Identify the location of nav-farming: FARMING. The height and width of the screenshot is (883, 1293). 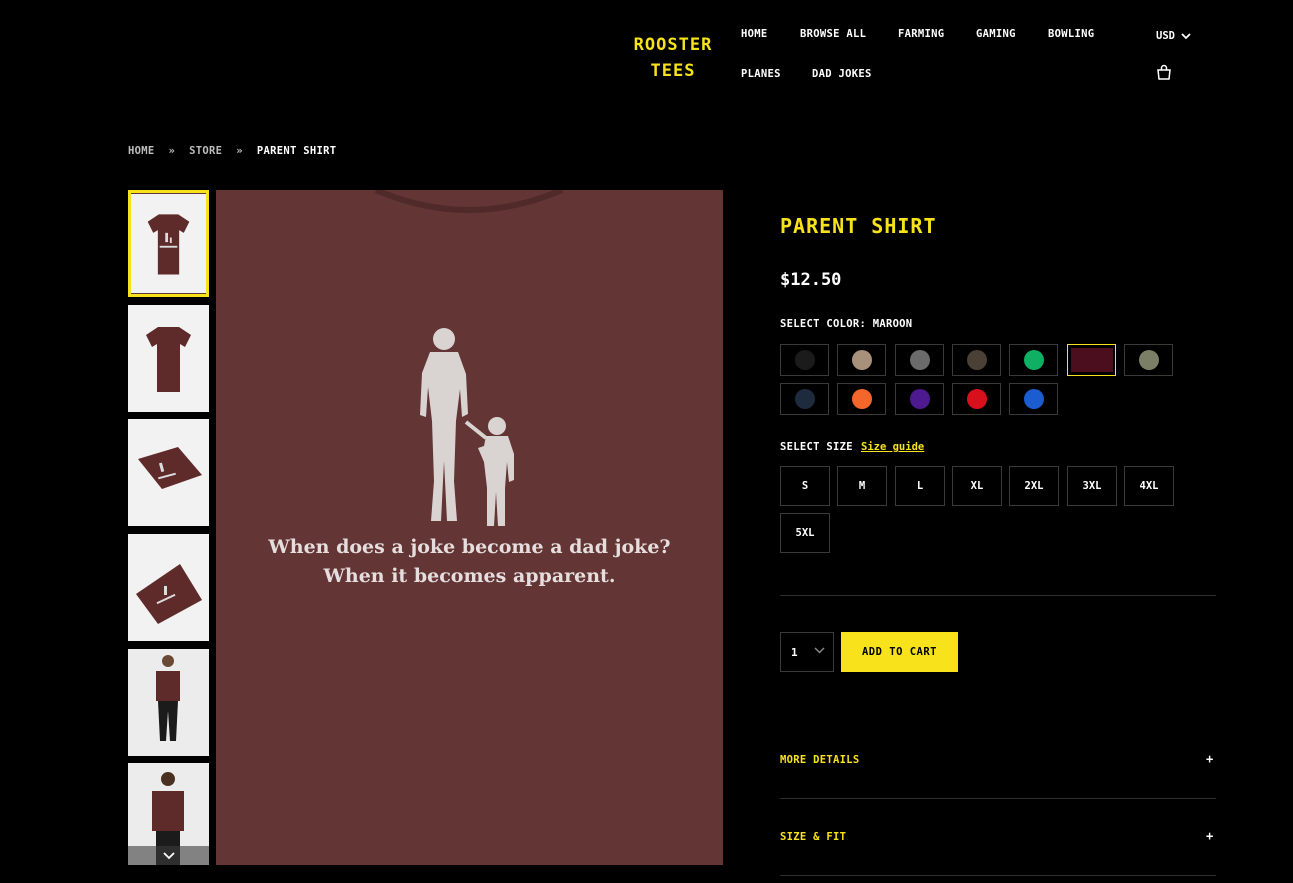
(921, 34).